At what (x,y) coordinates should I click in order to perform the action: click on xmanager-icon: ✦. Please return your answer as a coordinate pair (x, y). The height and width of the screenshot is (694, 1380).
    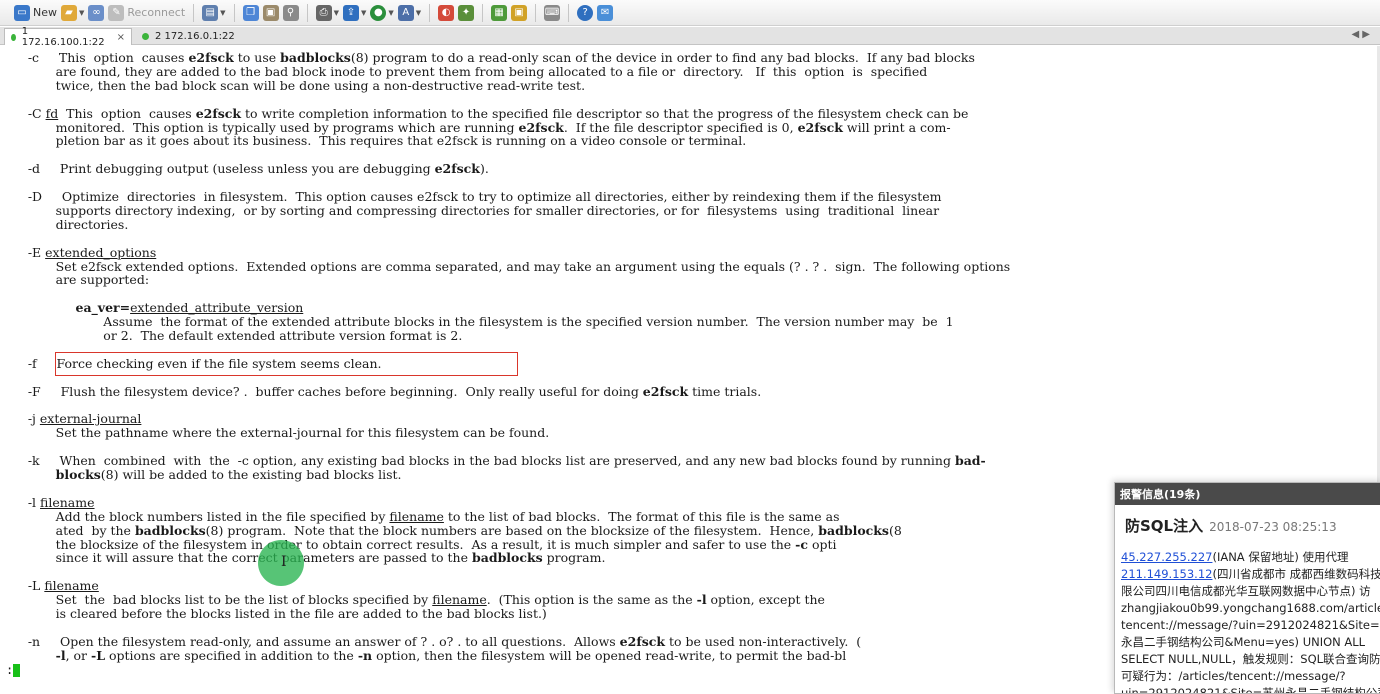
    Looking at the image, I should click on (466, 12).